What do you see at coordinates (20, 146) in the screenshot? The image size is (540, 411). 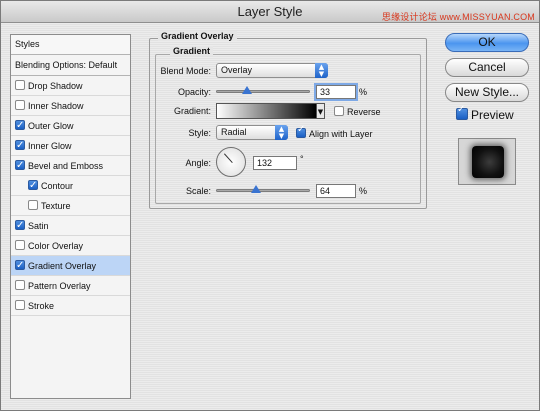 I see `style-checkbox-inner-glow` at bounding box center [20, 146].